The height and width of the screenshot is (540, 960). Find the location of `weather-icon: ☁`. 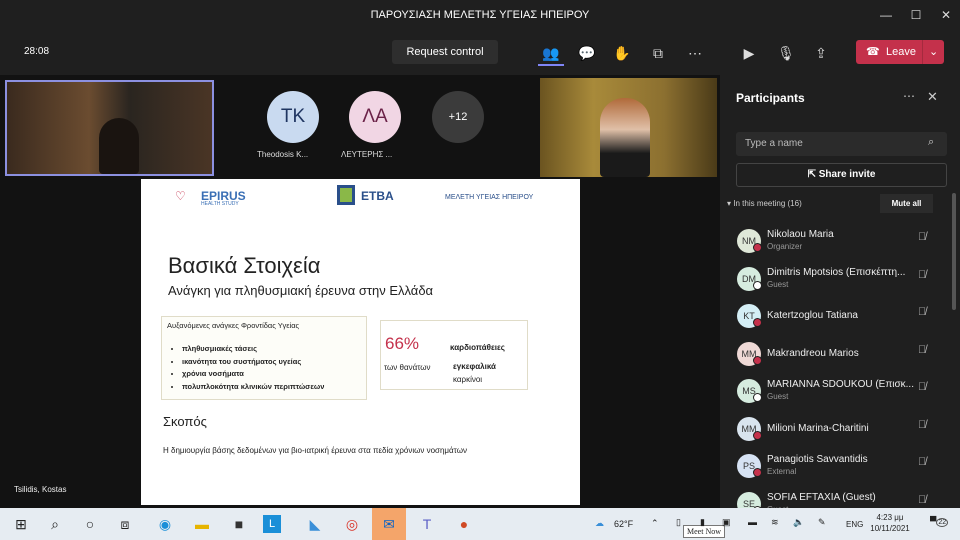

weather-icon: ☁ is located at coordinates (599, 523).